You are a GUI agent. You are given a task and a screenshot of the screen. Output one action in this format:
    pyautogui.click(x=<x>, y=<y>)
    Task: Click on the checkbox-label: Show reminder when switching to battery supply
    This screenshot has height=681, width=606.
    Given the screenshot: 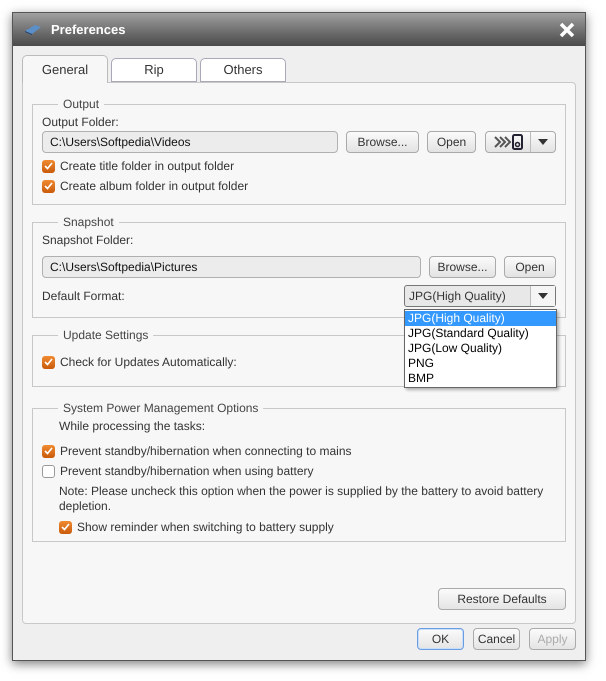 What is the action you would take?
    pyautogui.click(x=205, y=527)
    